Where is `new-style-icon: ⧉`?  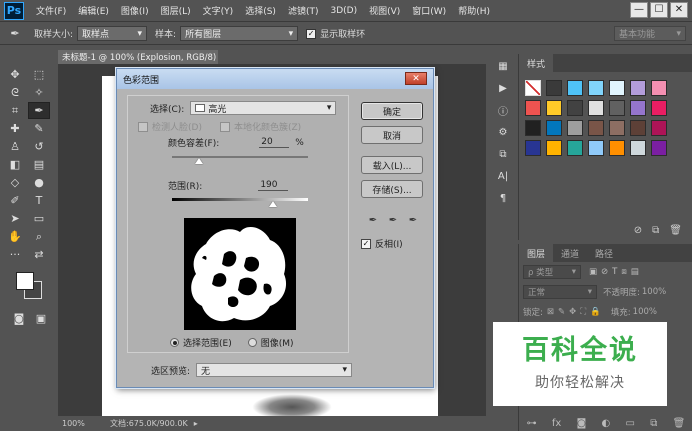
new-style-icon: ⧉ is located at coordinates (655, 230).